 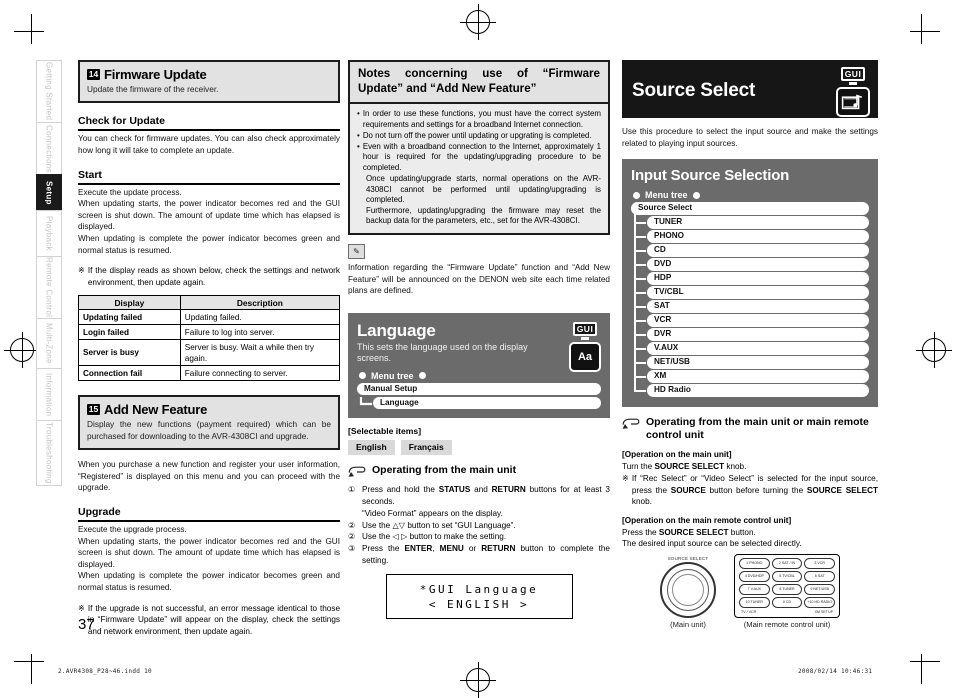 I want to click on film-note-glyph, so click(x=852, y=102).